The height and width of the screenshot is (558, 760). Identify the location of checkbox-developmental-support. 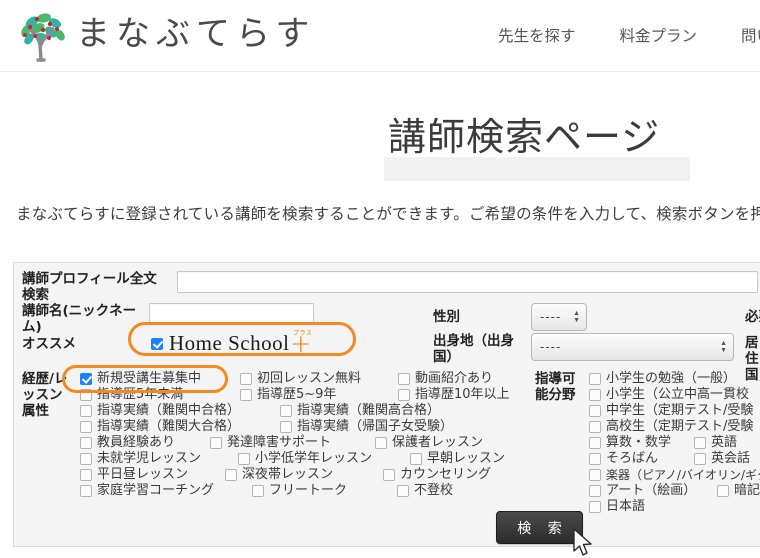
(216, 443).